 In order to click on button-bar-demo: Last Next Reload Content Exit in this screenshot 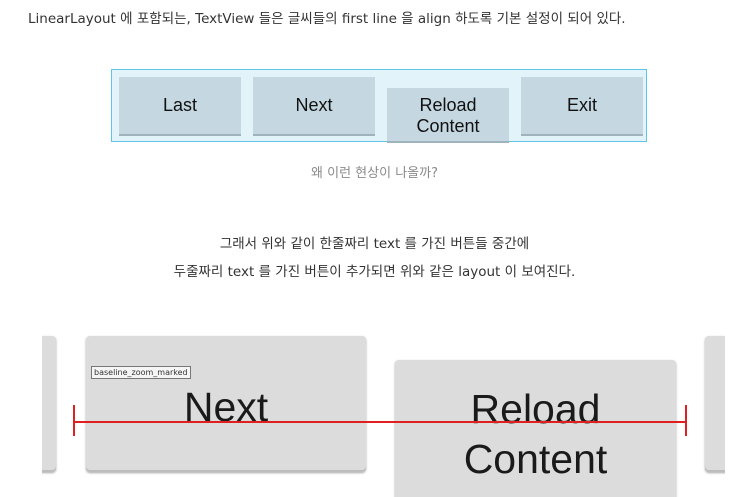, I will do `click(379, 106)`.